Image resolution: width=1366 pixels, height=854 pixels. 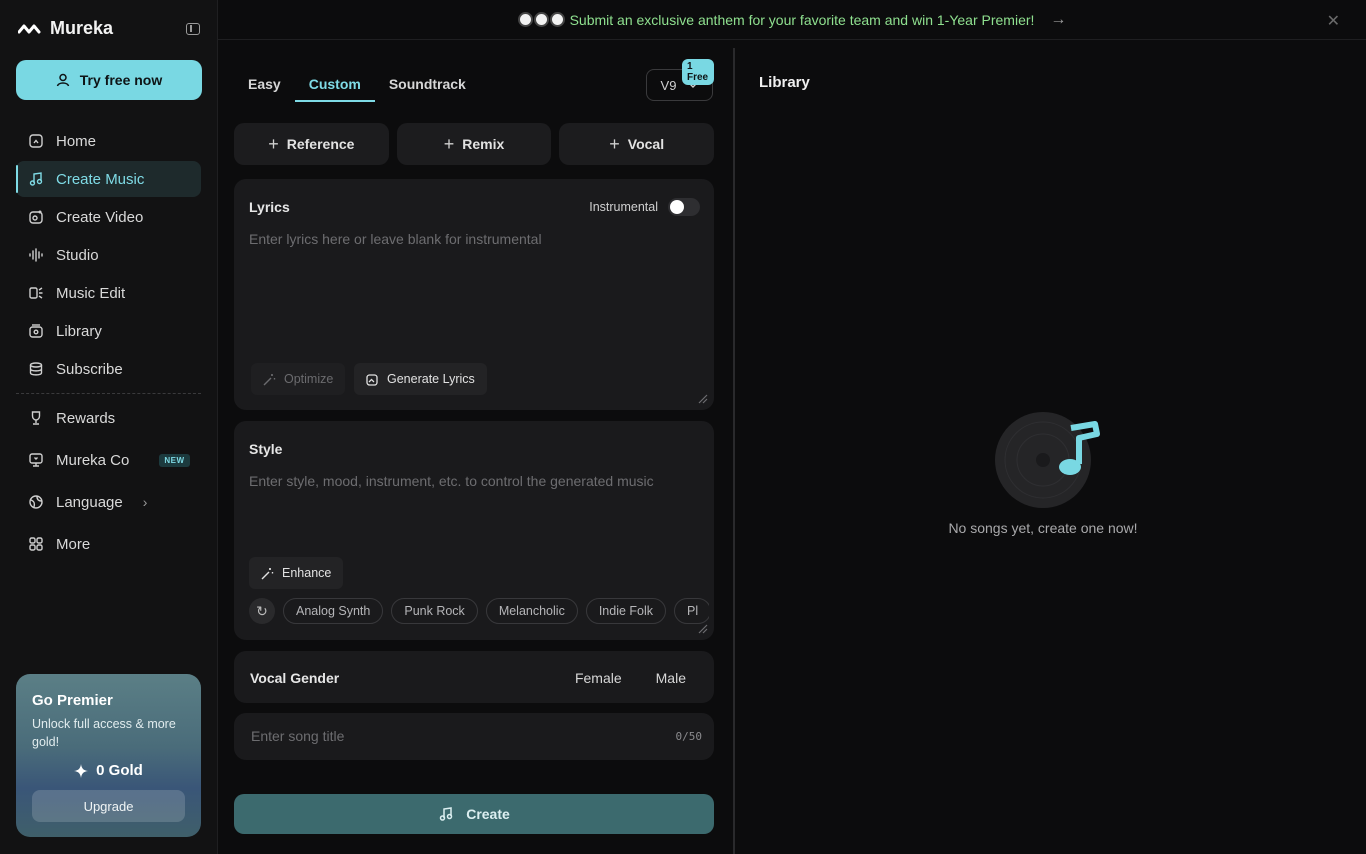 I want to click on tab-soundtrack: Soundtrack, so click(x=427, y=89).